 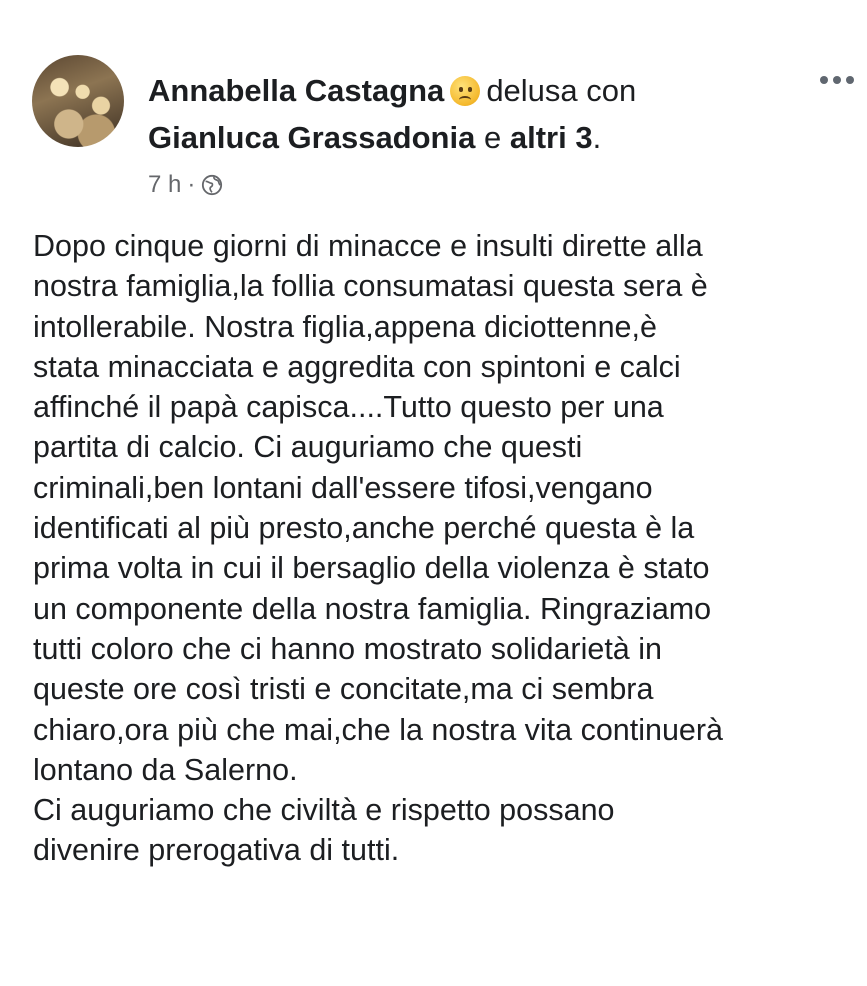 I want to click on tagged-person: Gianluca Grassadonia, so click(x=311, y=137).